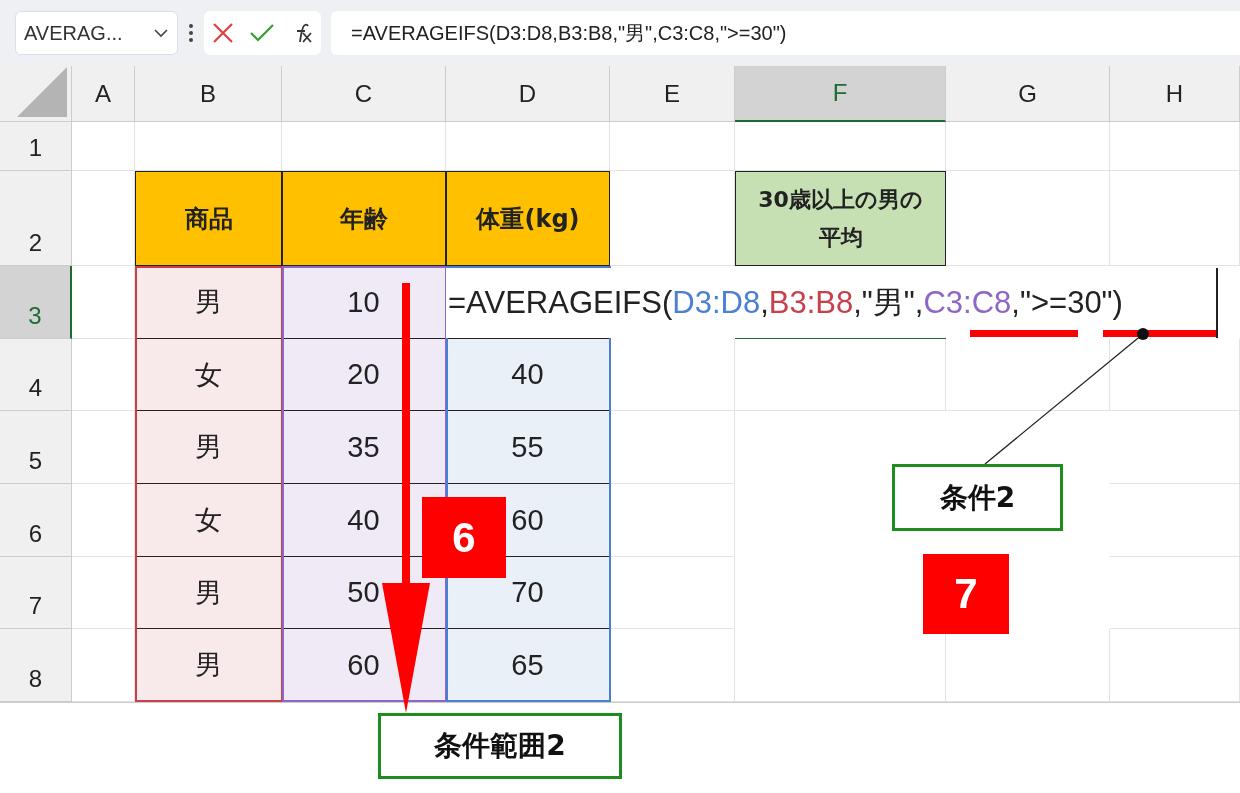 The width and height of the screenshot is (1240, 793). Describe the element at coordinates (464, 537) in the screenshot. I see `step-number: 6` at that location.